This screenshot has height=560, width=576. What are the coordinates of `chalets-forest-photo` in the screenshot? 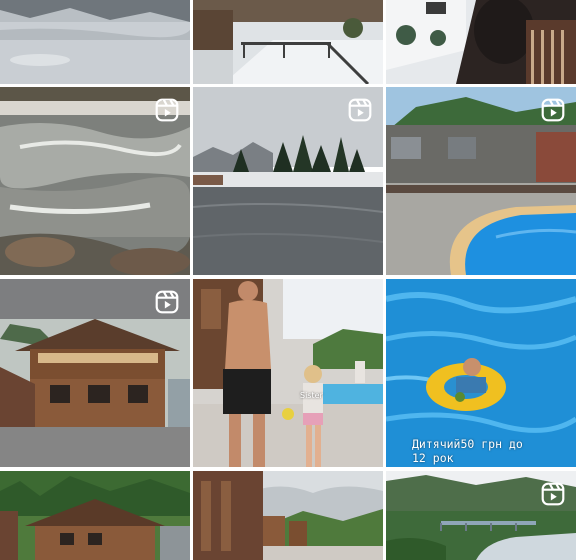 It's located at (95, 515).